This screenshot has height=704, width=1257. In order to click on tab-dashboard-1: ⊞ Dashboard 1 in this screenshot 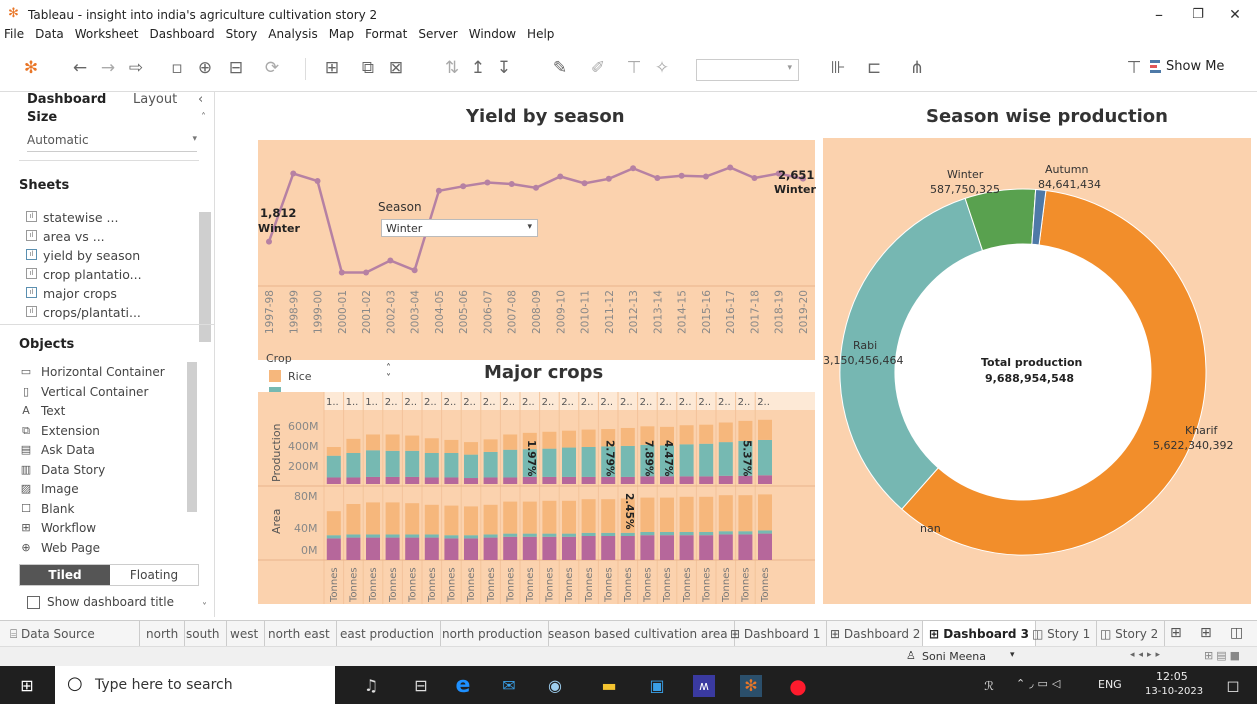, I will do `click(776, 634)`.